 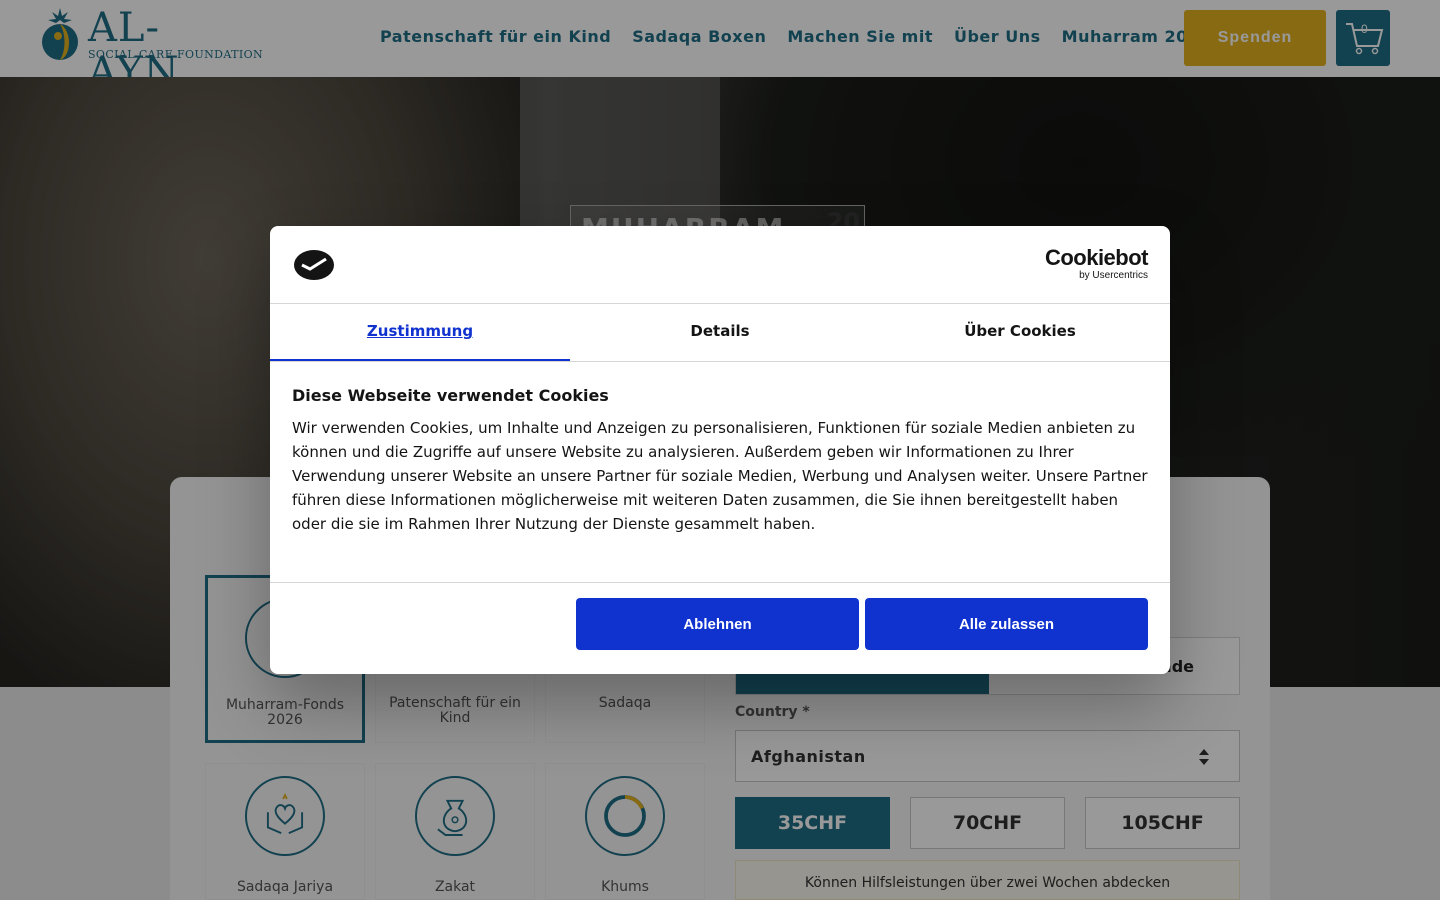 I want to click on cookiebot-logo-subtext: by Usercentrics, so click(x=1113, y=275).